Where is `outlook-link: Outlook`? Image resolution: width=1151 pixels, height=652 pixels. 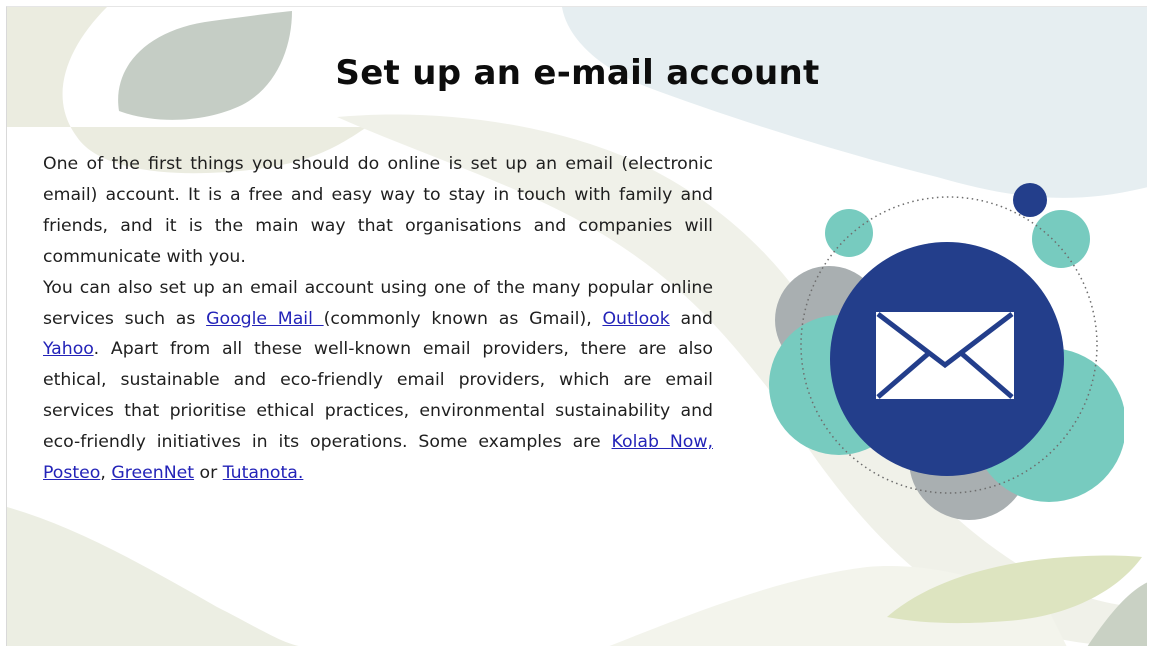 outlook-link: Outlook is located at coordinates (635, 319).